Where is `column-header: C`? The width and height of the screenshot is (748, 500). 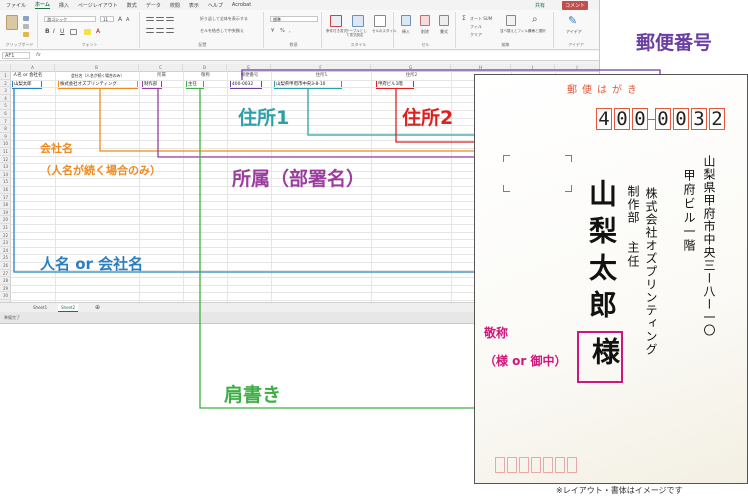 column-header: C is located at coordinates (161, 68).